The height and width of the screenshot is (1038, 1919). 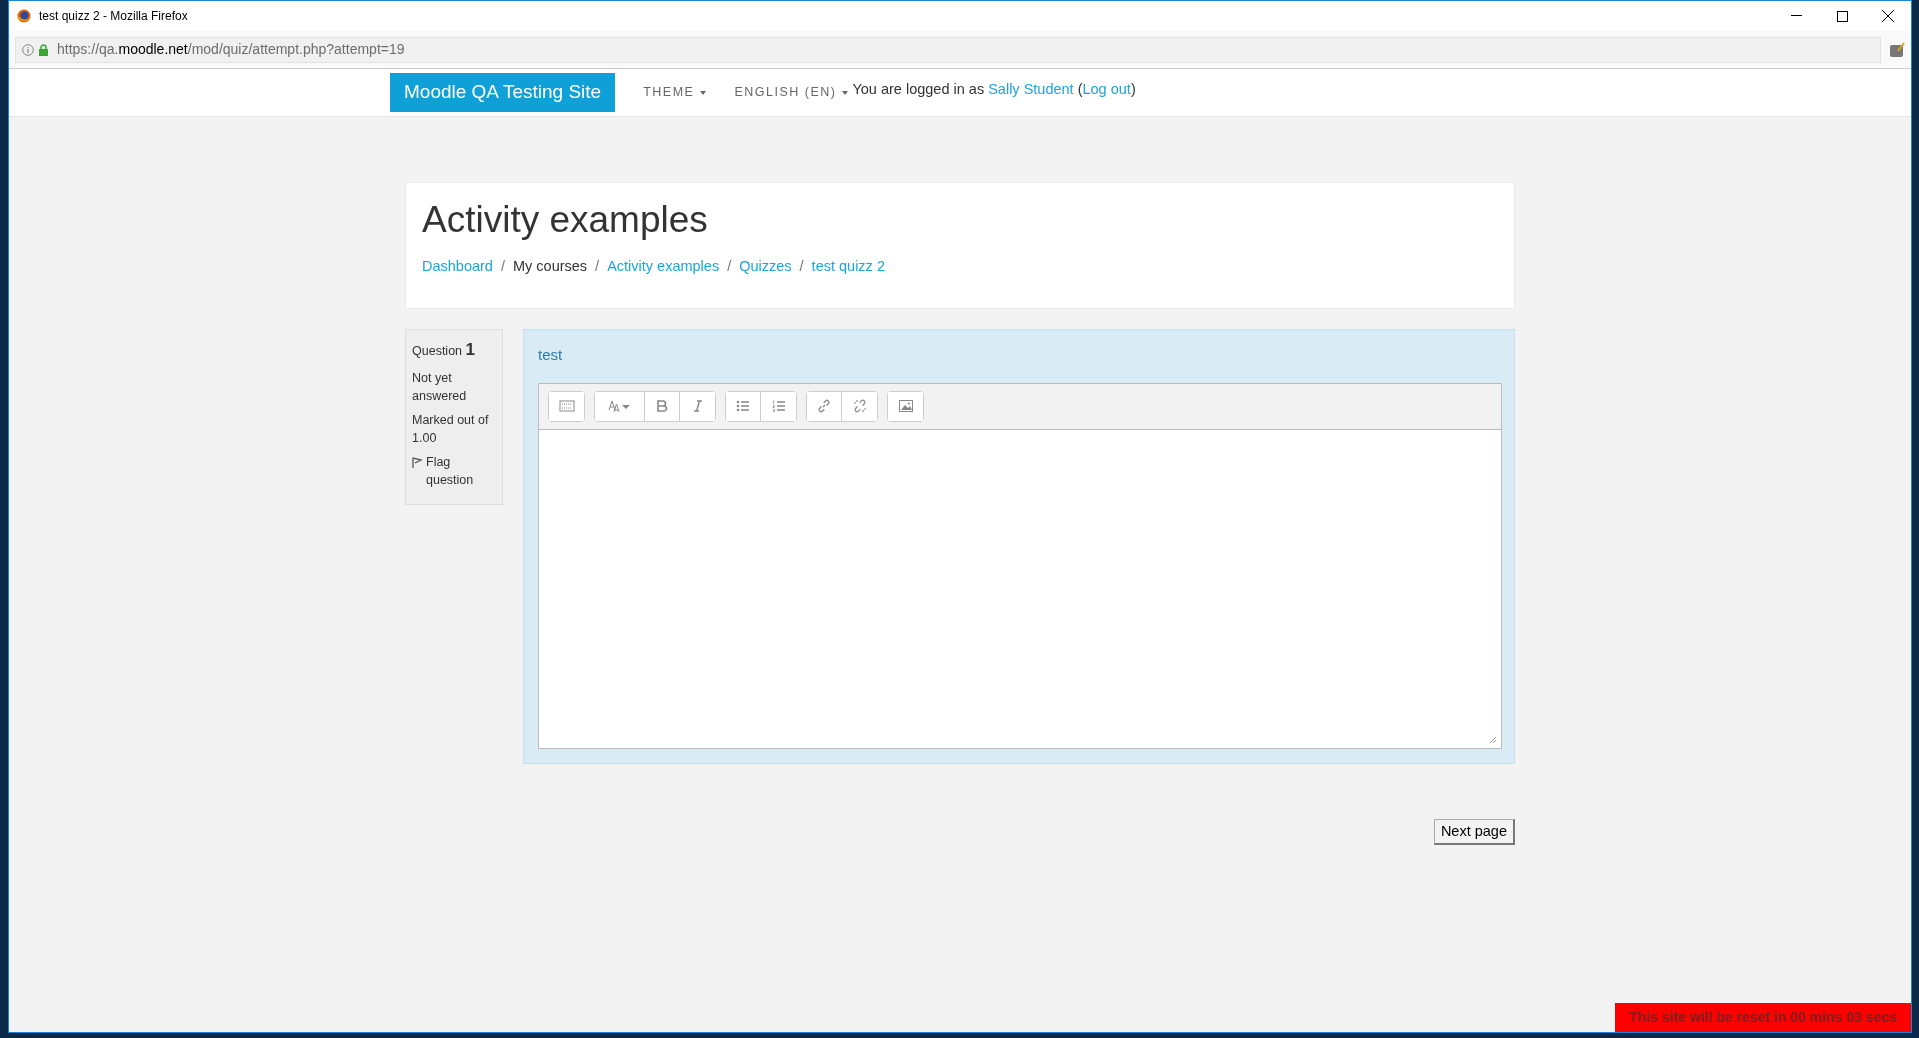 I want to click on window-title: test quizz 2 - Mozilla Firefox, so click(x=113, y=16).